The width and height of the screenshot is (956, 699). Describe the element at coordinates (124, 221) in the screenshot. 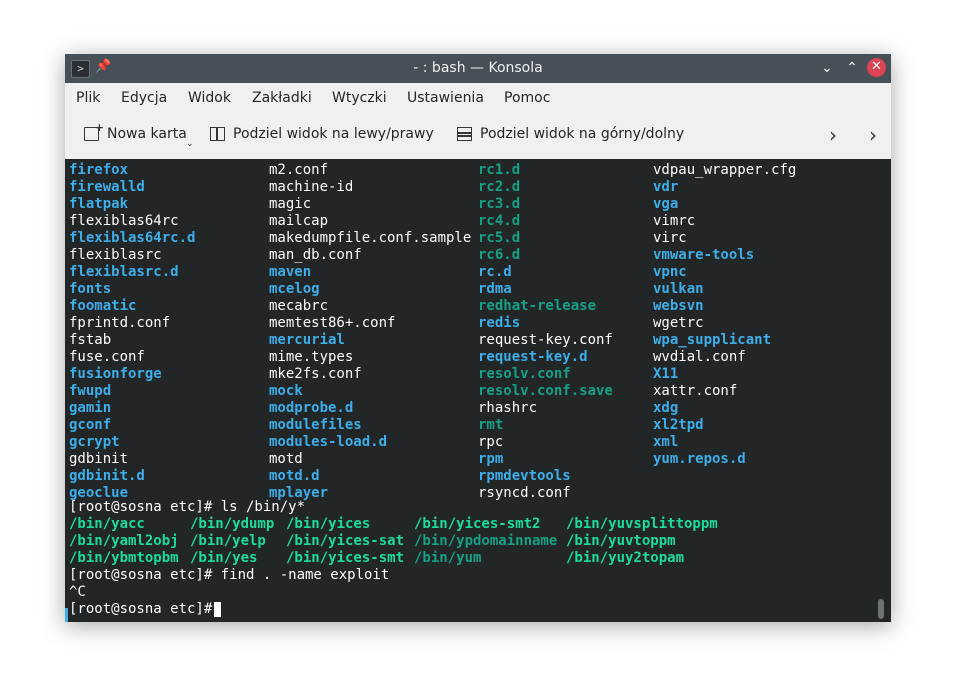

I see `listing-entry: flexiblas64rc` at that location.